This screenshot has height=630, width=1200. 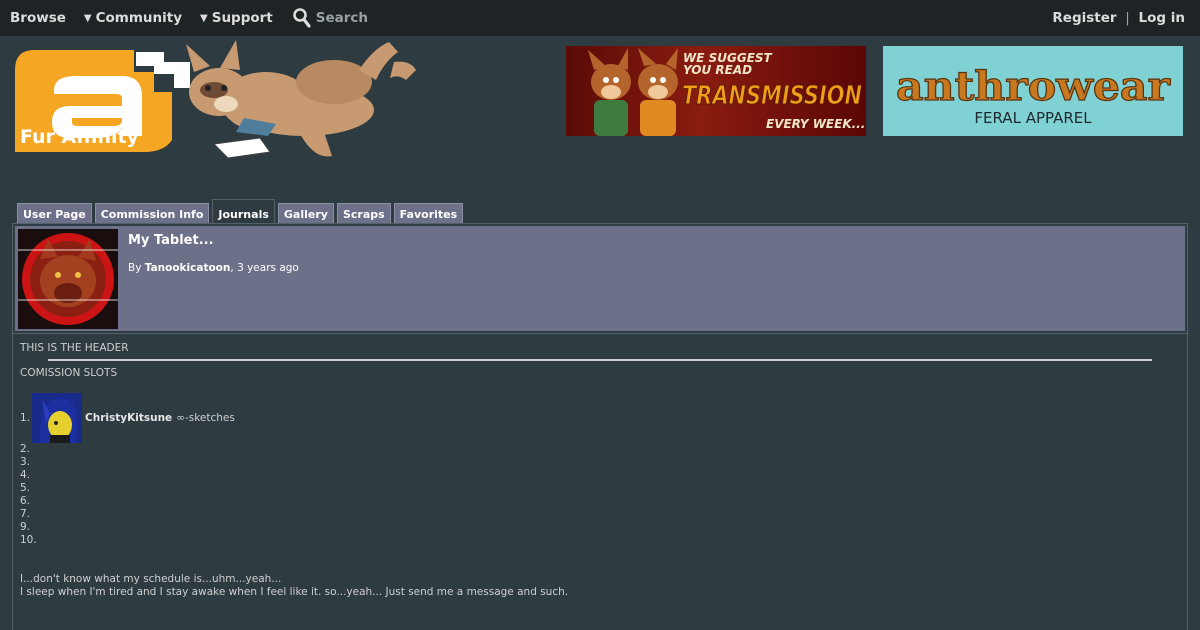 I want to click on ad2-headline: anthrowear, so click(x=1033, y=86).